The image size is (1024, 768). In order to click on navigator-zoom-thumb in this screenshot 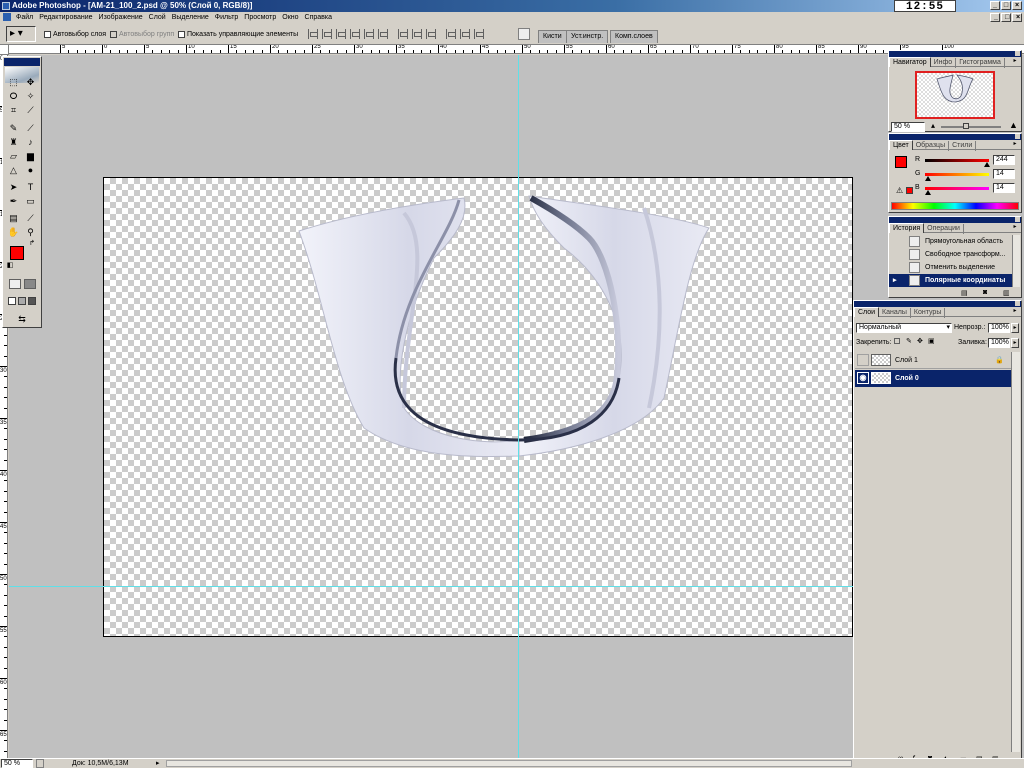, I will do `click(966, 126)`.